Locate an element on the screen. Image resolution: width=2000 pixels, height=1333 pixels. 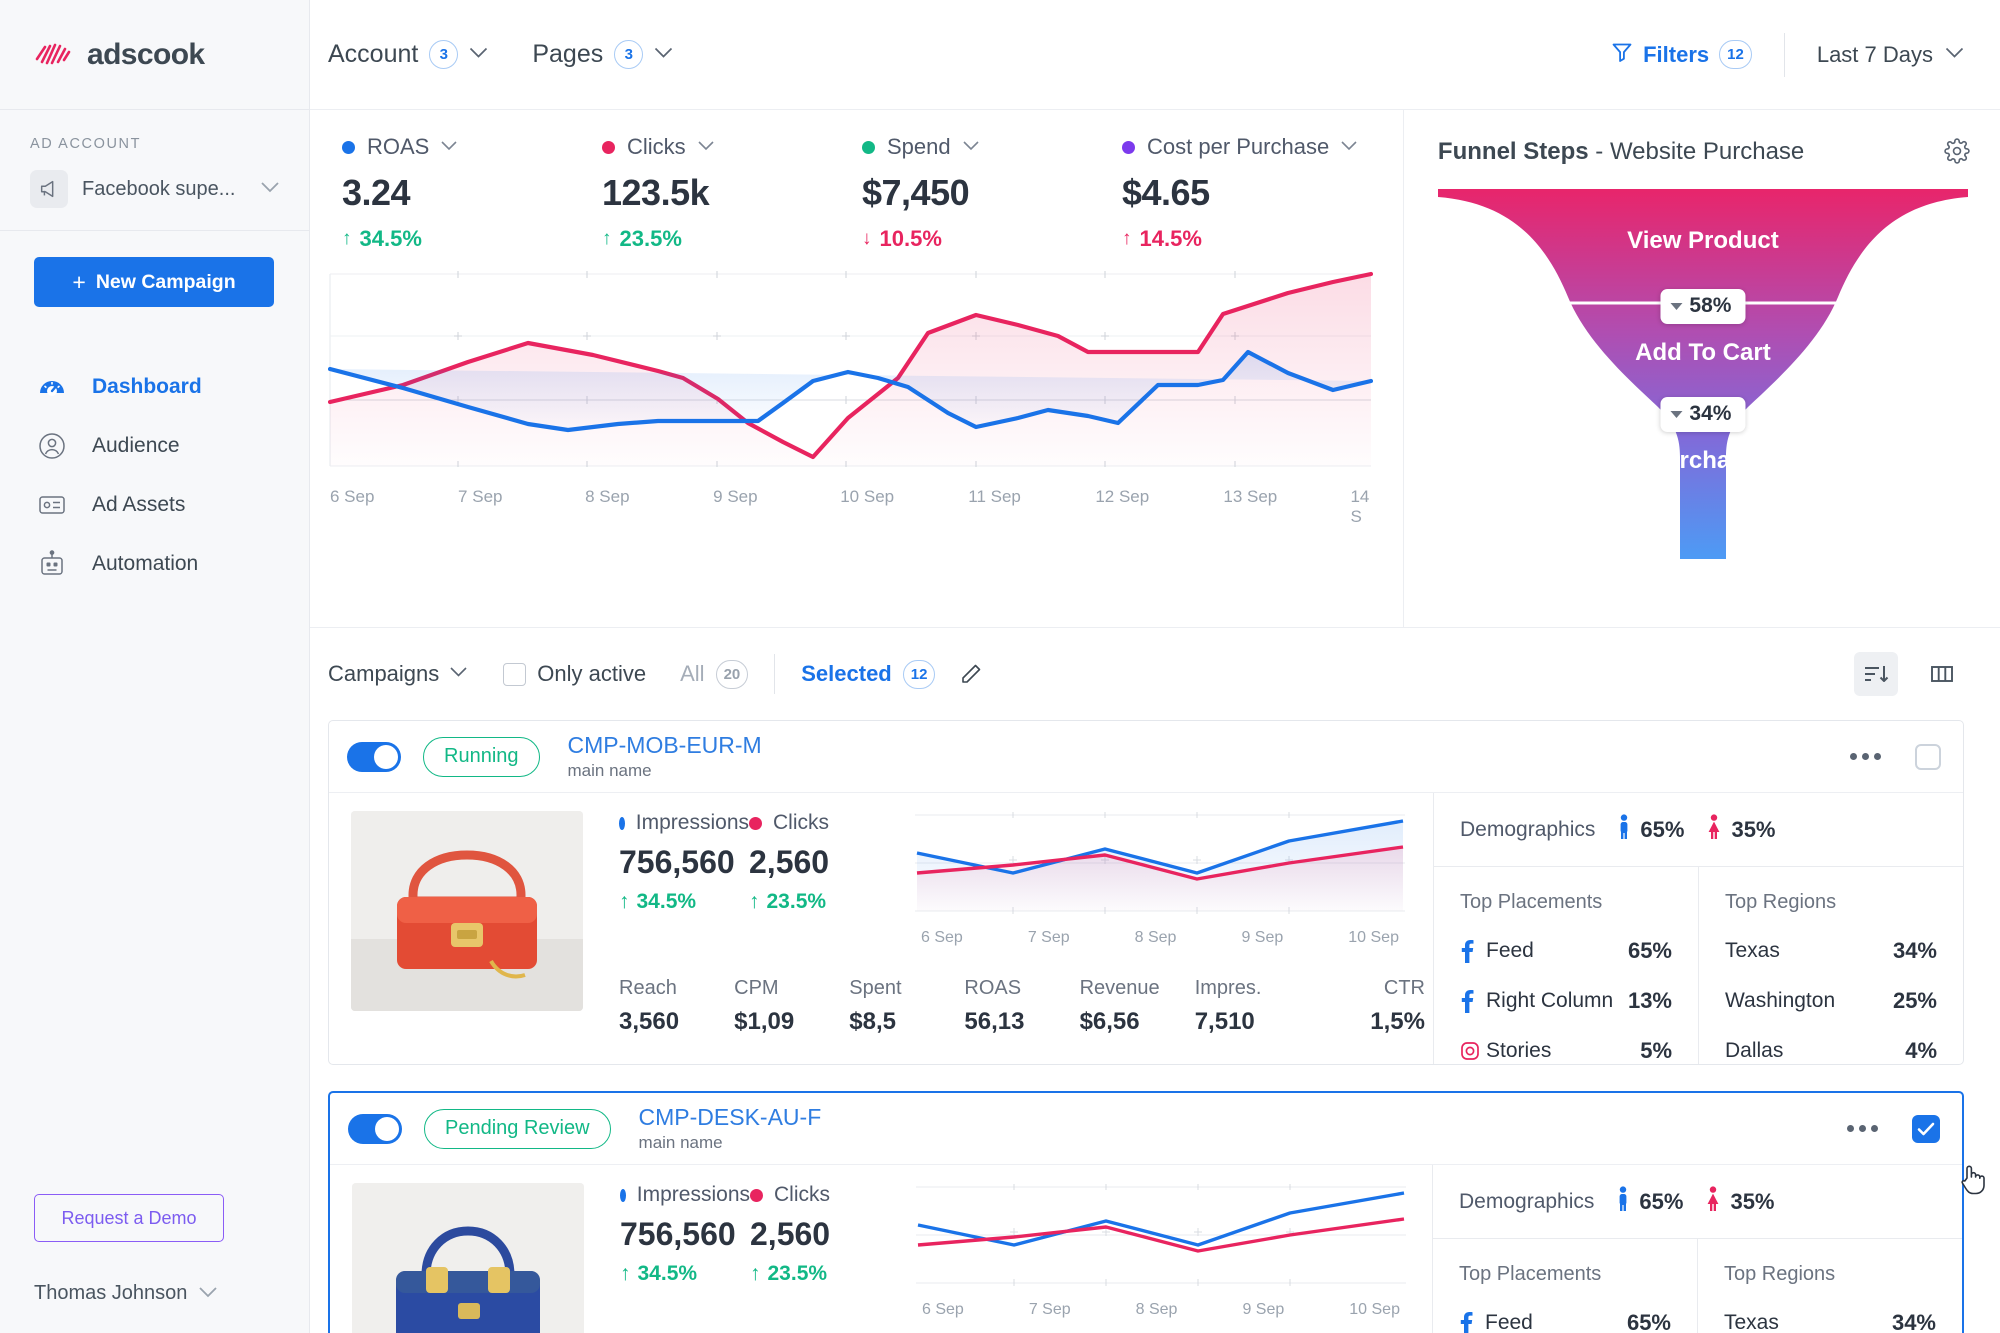
tab-selected: Selected 12 is located at coordinates (868, 674).